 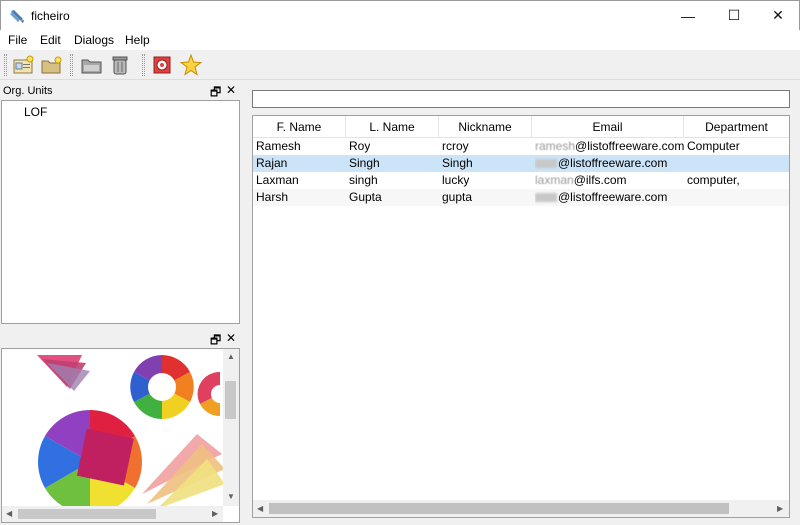 I want to click on delete-button, so click(x=120, y=65).